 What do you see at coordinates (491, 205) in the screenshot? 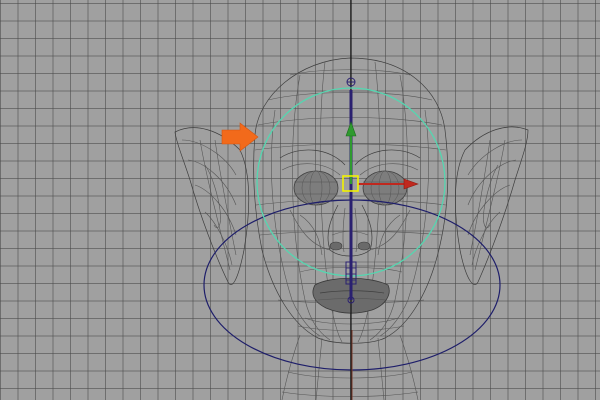
I see `right-ear-mesh` at bounding box center [491, 205].